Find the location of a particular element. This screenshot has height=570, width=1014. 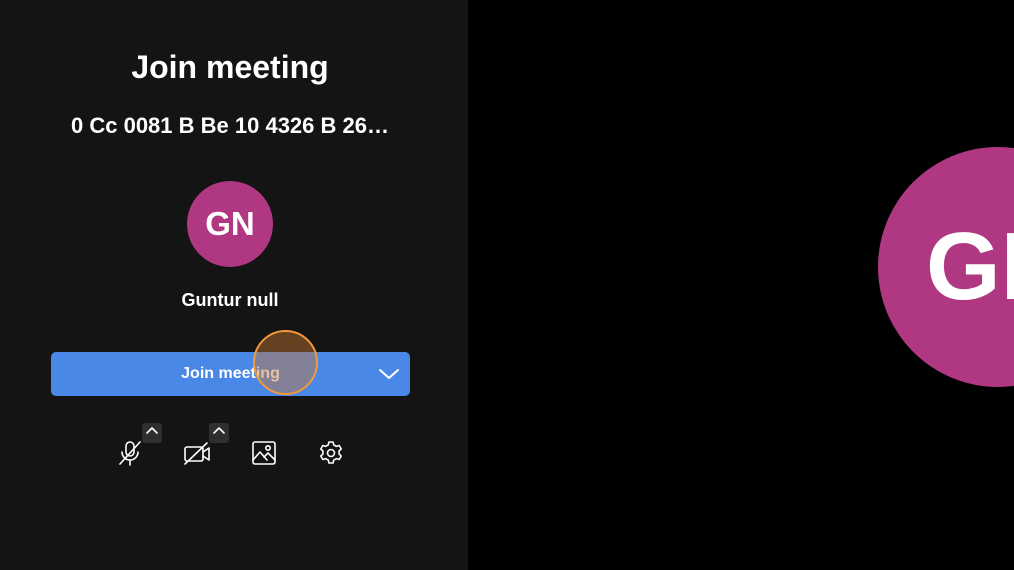

avatar: GN is located at coordinates (230, 224).